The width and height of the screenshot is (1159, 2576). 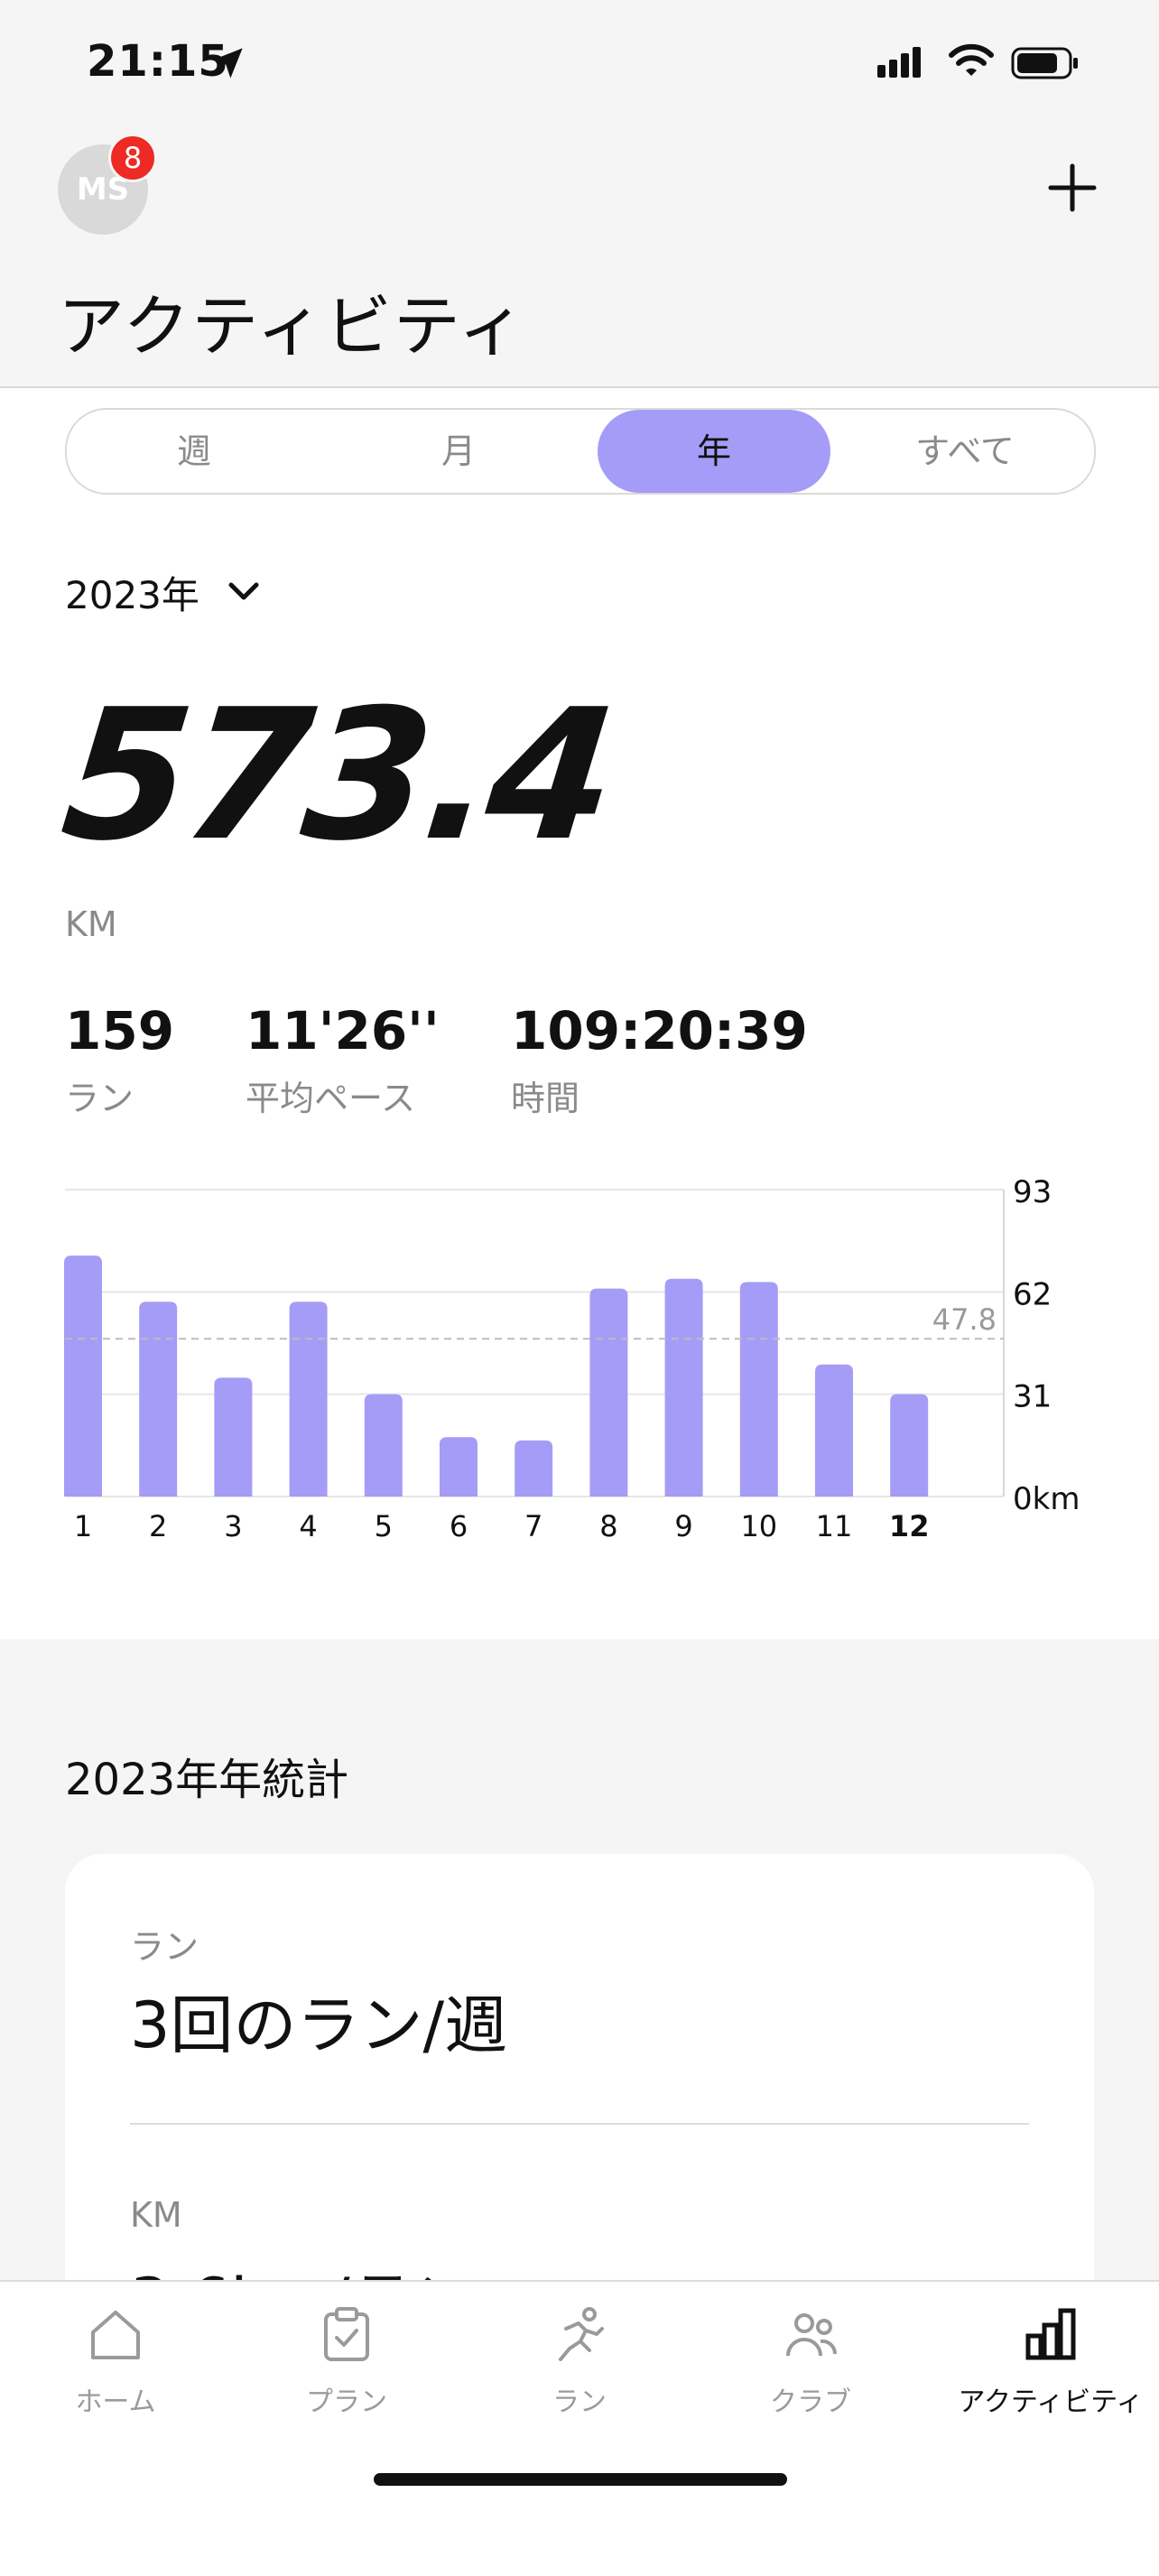 I want to click on runner-icon, so click(x=581, y=2334).